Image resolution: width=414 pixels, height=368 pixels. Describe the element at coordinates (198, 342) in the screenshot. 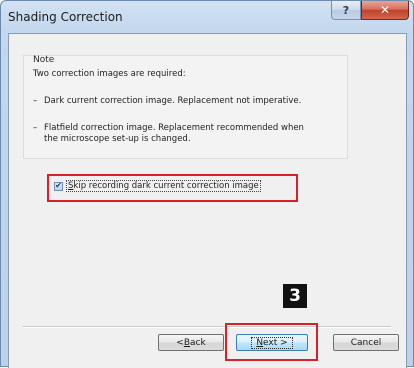

I see `back-label: ack` at that location.